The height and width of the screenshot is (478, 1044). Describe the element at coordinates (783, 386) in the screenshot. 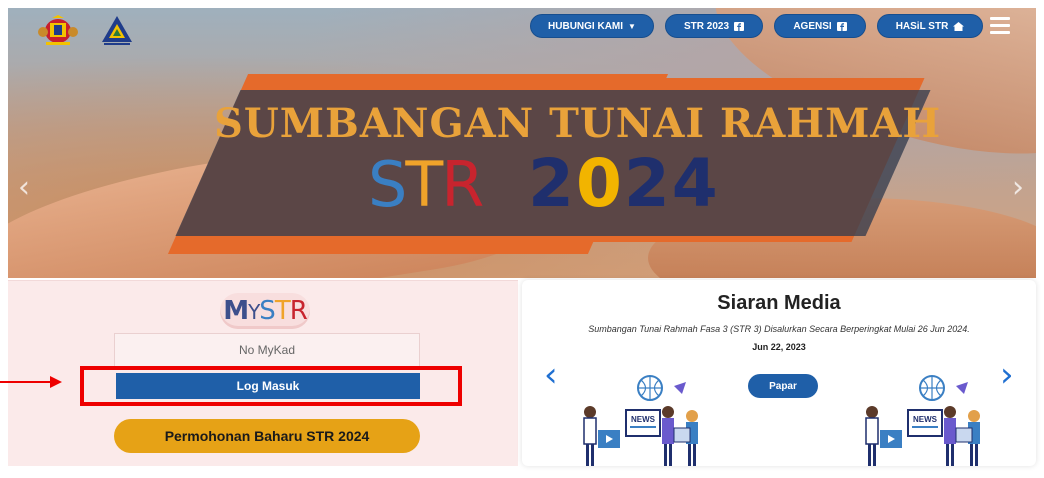

I see `view-button: Papar` at that location.